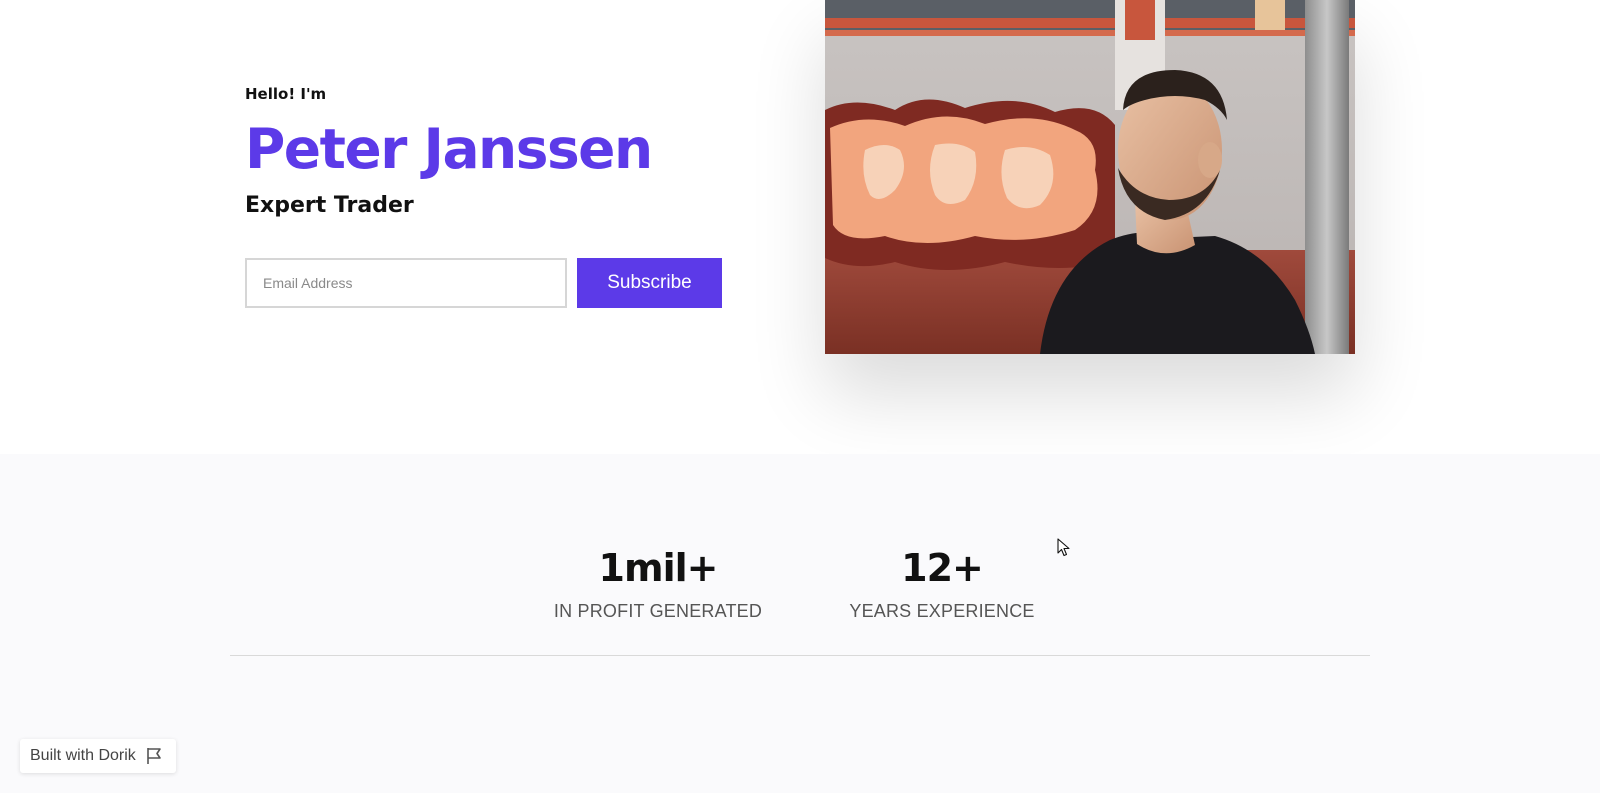 This screenshot has height=793, width=1600. Describe the element at coordinates (329, 205) in the screenshot. I see `hero-role: Expert Trader` at that location.